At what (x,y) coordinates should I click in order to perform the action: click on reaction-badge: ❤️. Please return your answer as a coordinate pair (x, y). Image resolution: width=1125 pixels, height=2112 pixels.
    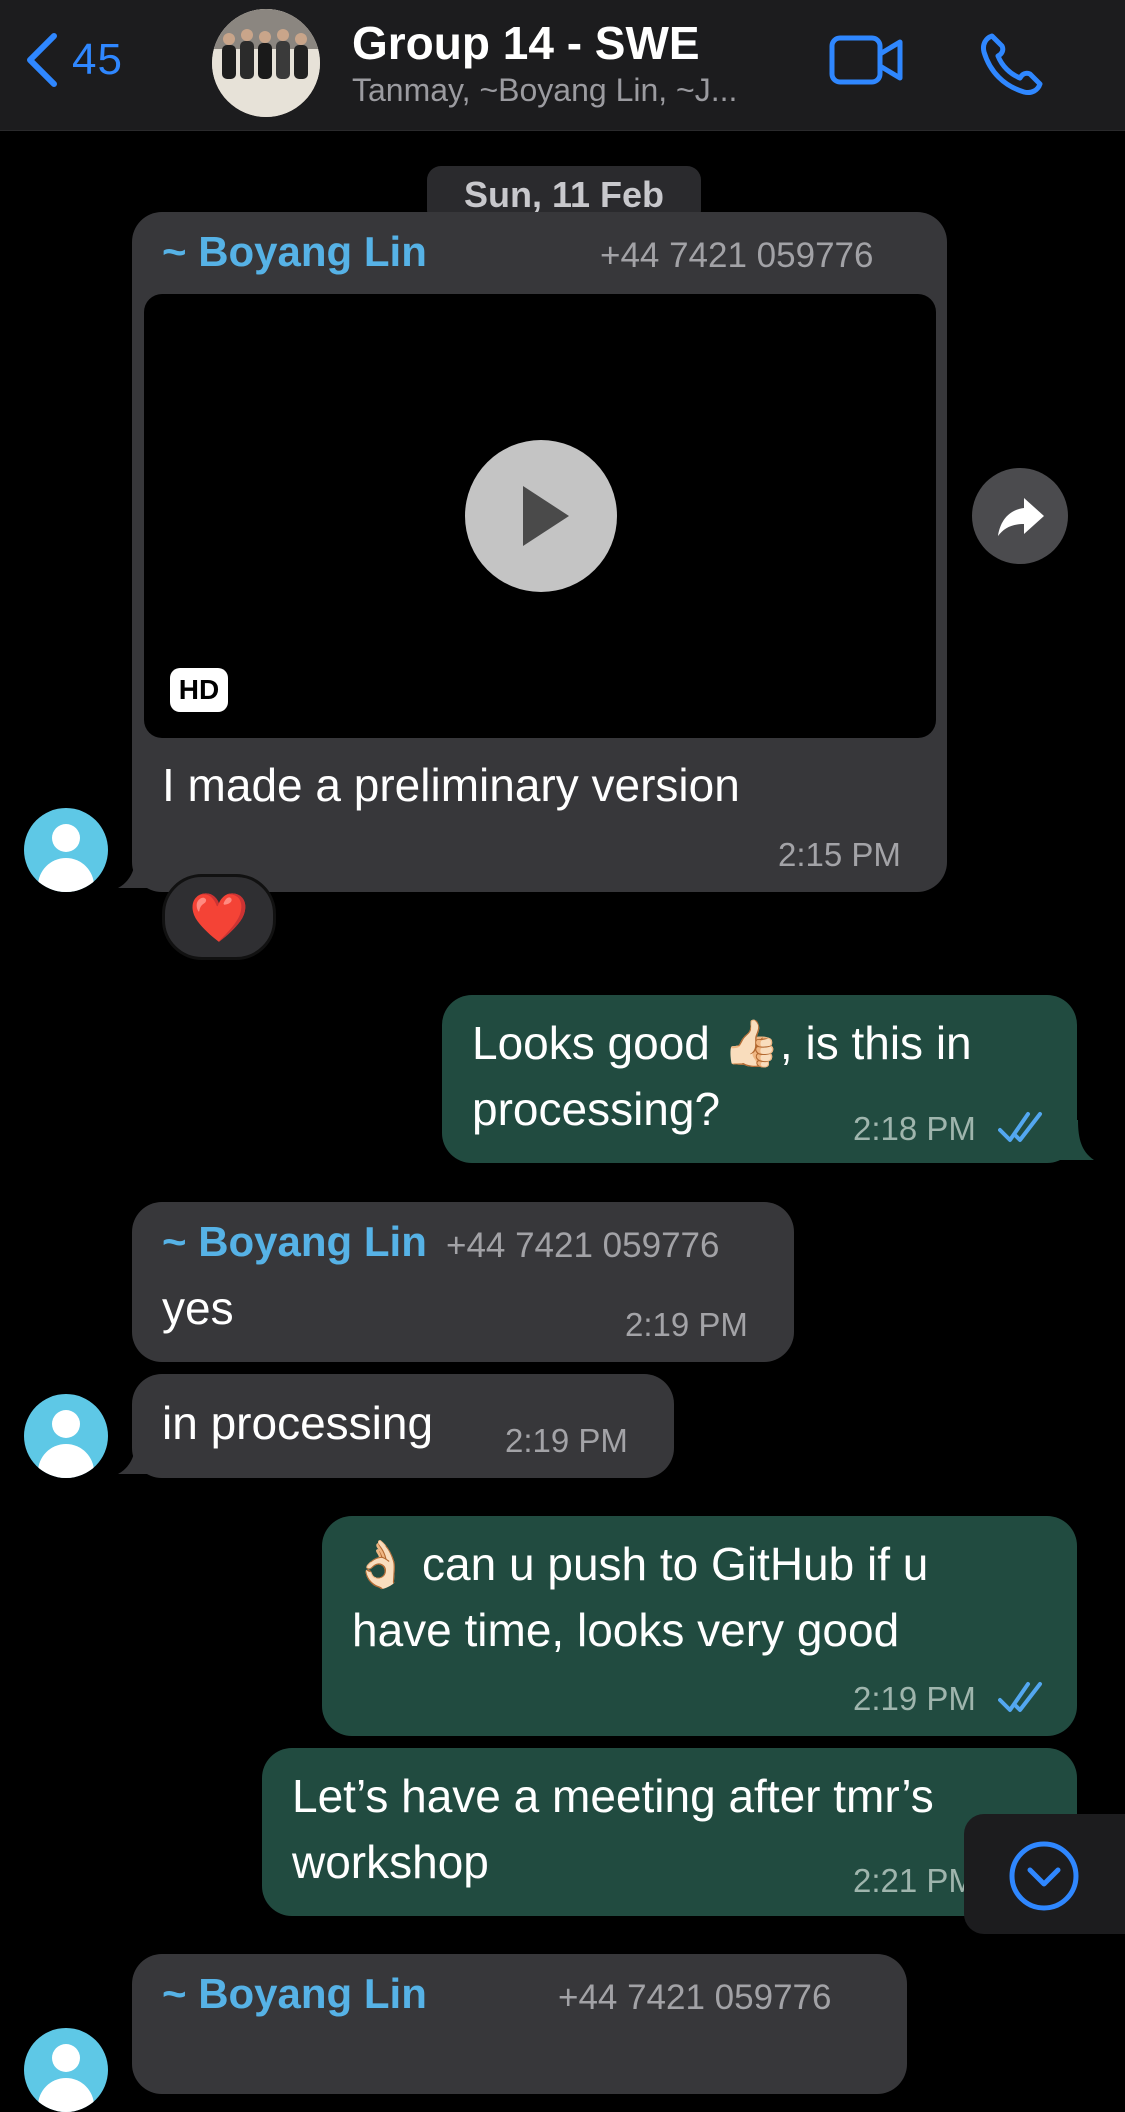
    Looking at the image, I should click on (219, 917).